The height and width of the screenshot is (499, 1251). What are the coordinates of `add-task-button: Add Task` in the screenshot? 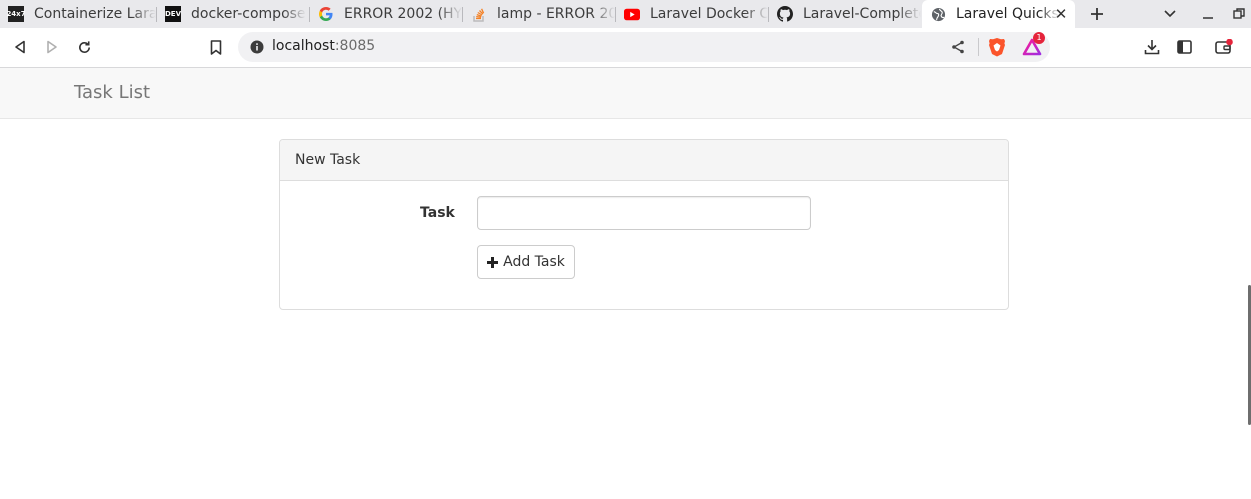 It's located at (526, 262).